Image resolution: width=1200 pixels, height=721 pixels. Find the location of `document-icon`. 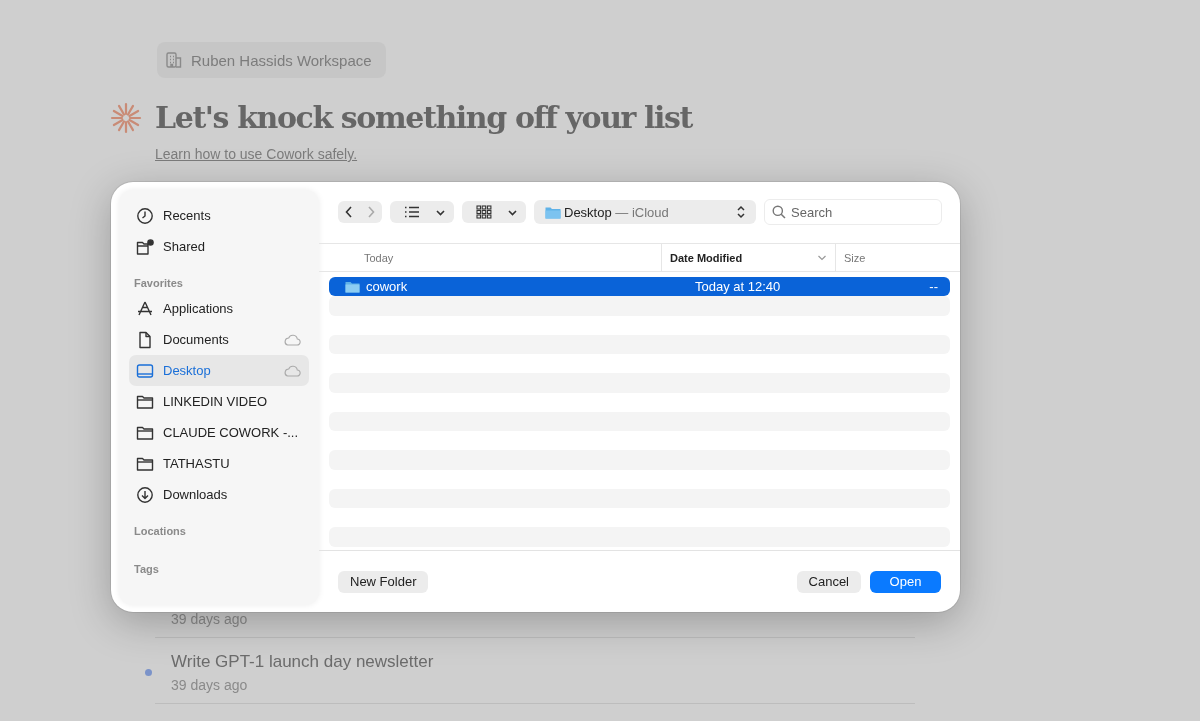

document-icon is located at coordinates (145, 339).